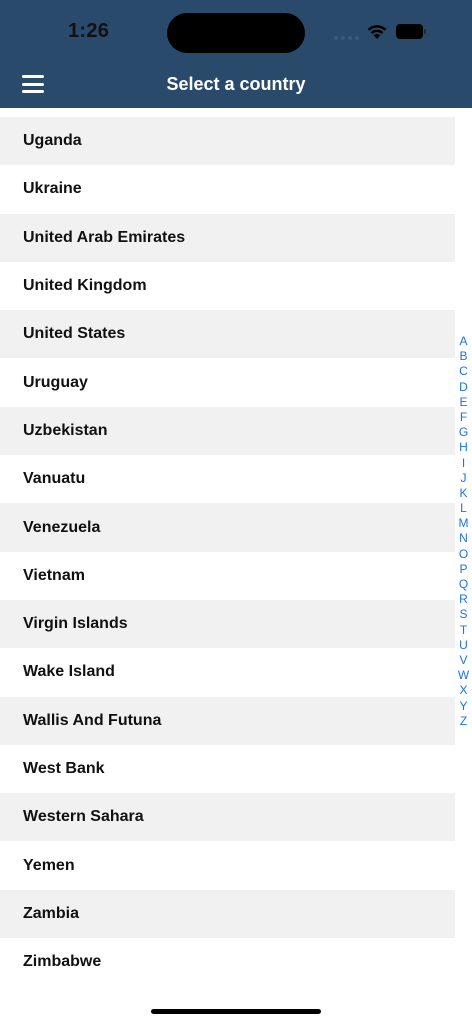 The width and height of the screenshot is (472, 1024). I want to click on dynamic-island, so click(236, 33).